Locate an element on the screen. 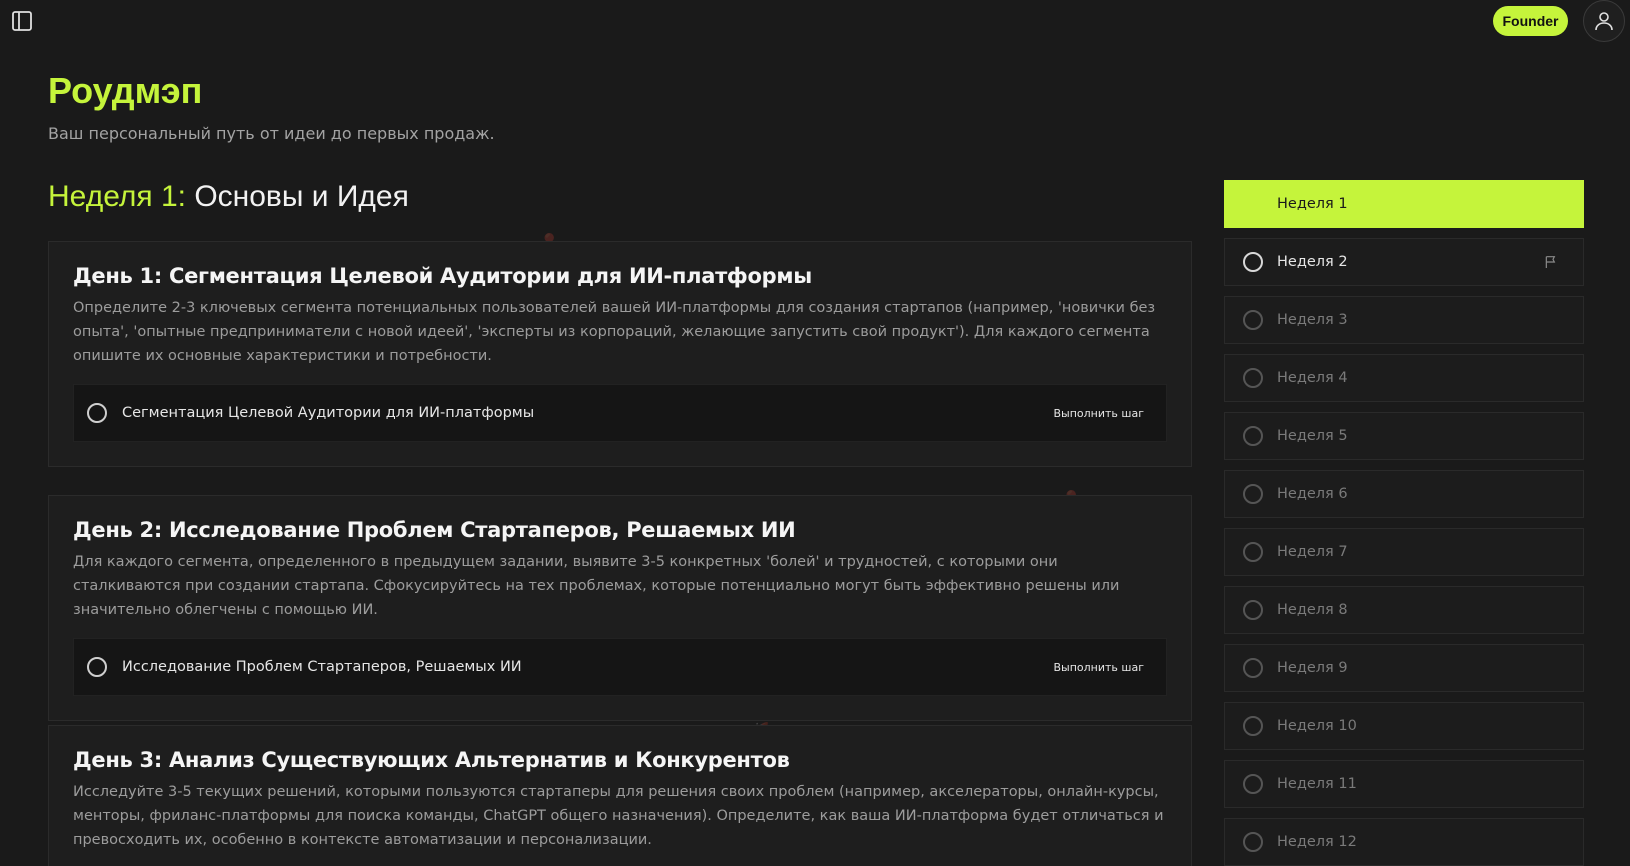 Image resolution: width=1630 pixels, height=866 pixels. week-item-12: Неделя 12 is located at coordinates (1404, 842).